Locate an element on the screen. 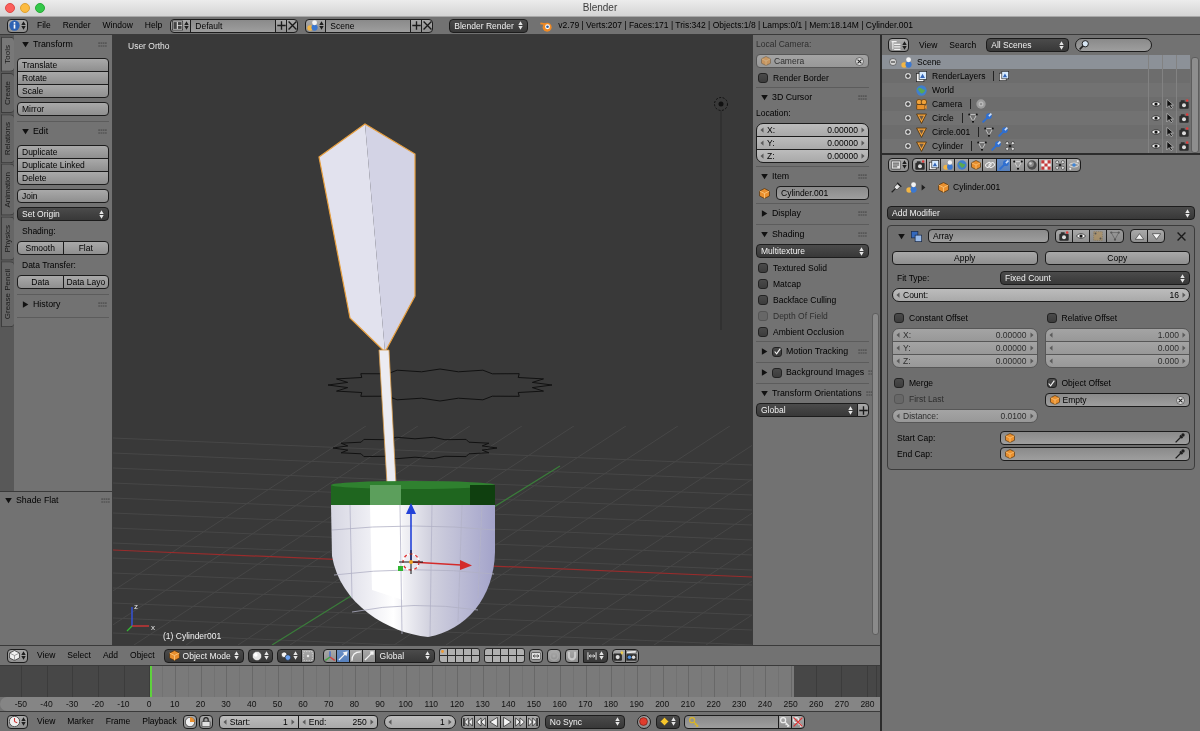 This screenshot has height=731, width=1200. checkbox-label: Backface Culling is located at coordinates (805, 300).